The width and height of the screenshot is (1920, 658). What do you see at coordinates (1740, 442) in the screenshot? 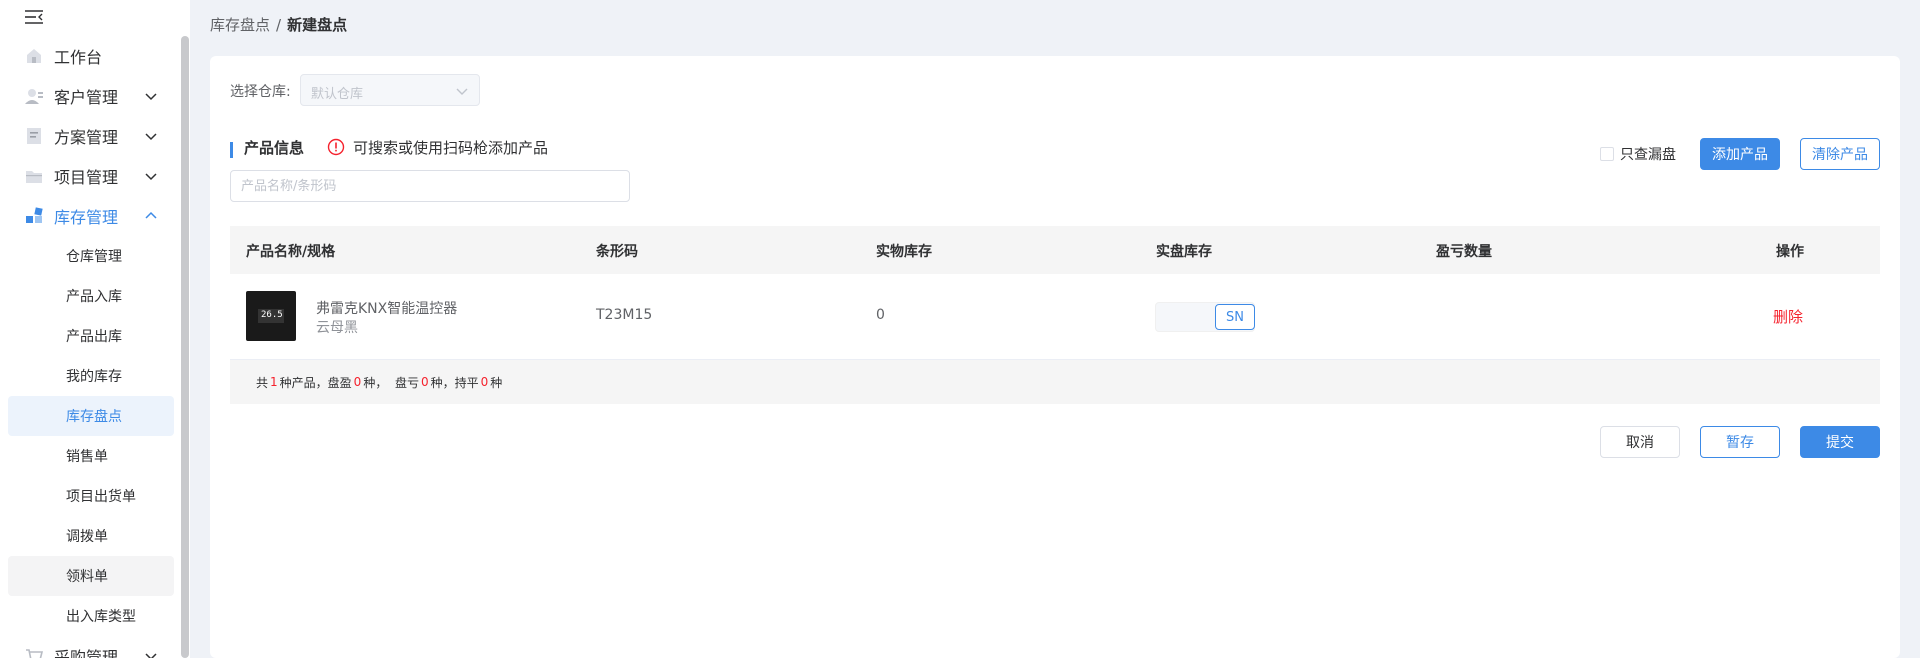
I see `save-draft-button: 暂存` at bounding box center [1740, 442].